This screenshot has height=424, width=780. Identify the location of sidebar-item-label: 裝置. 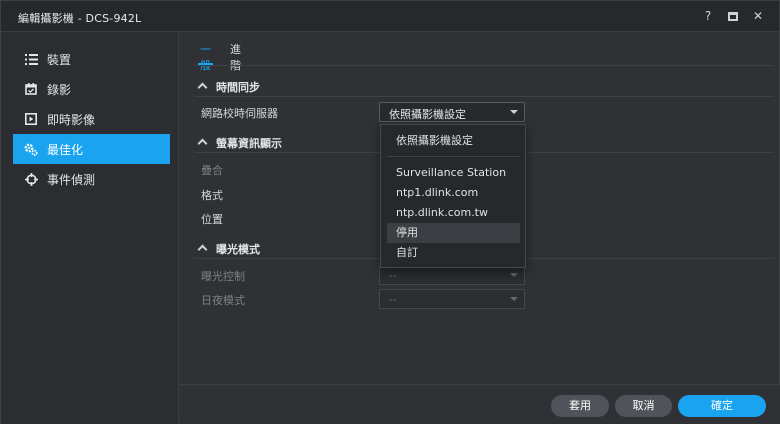
(59, 59).